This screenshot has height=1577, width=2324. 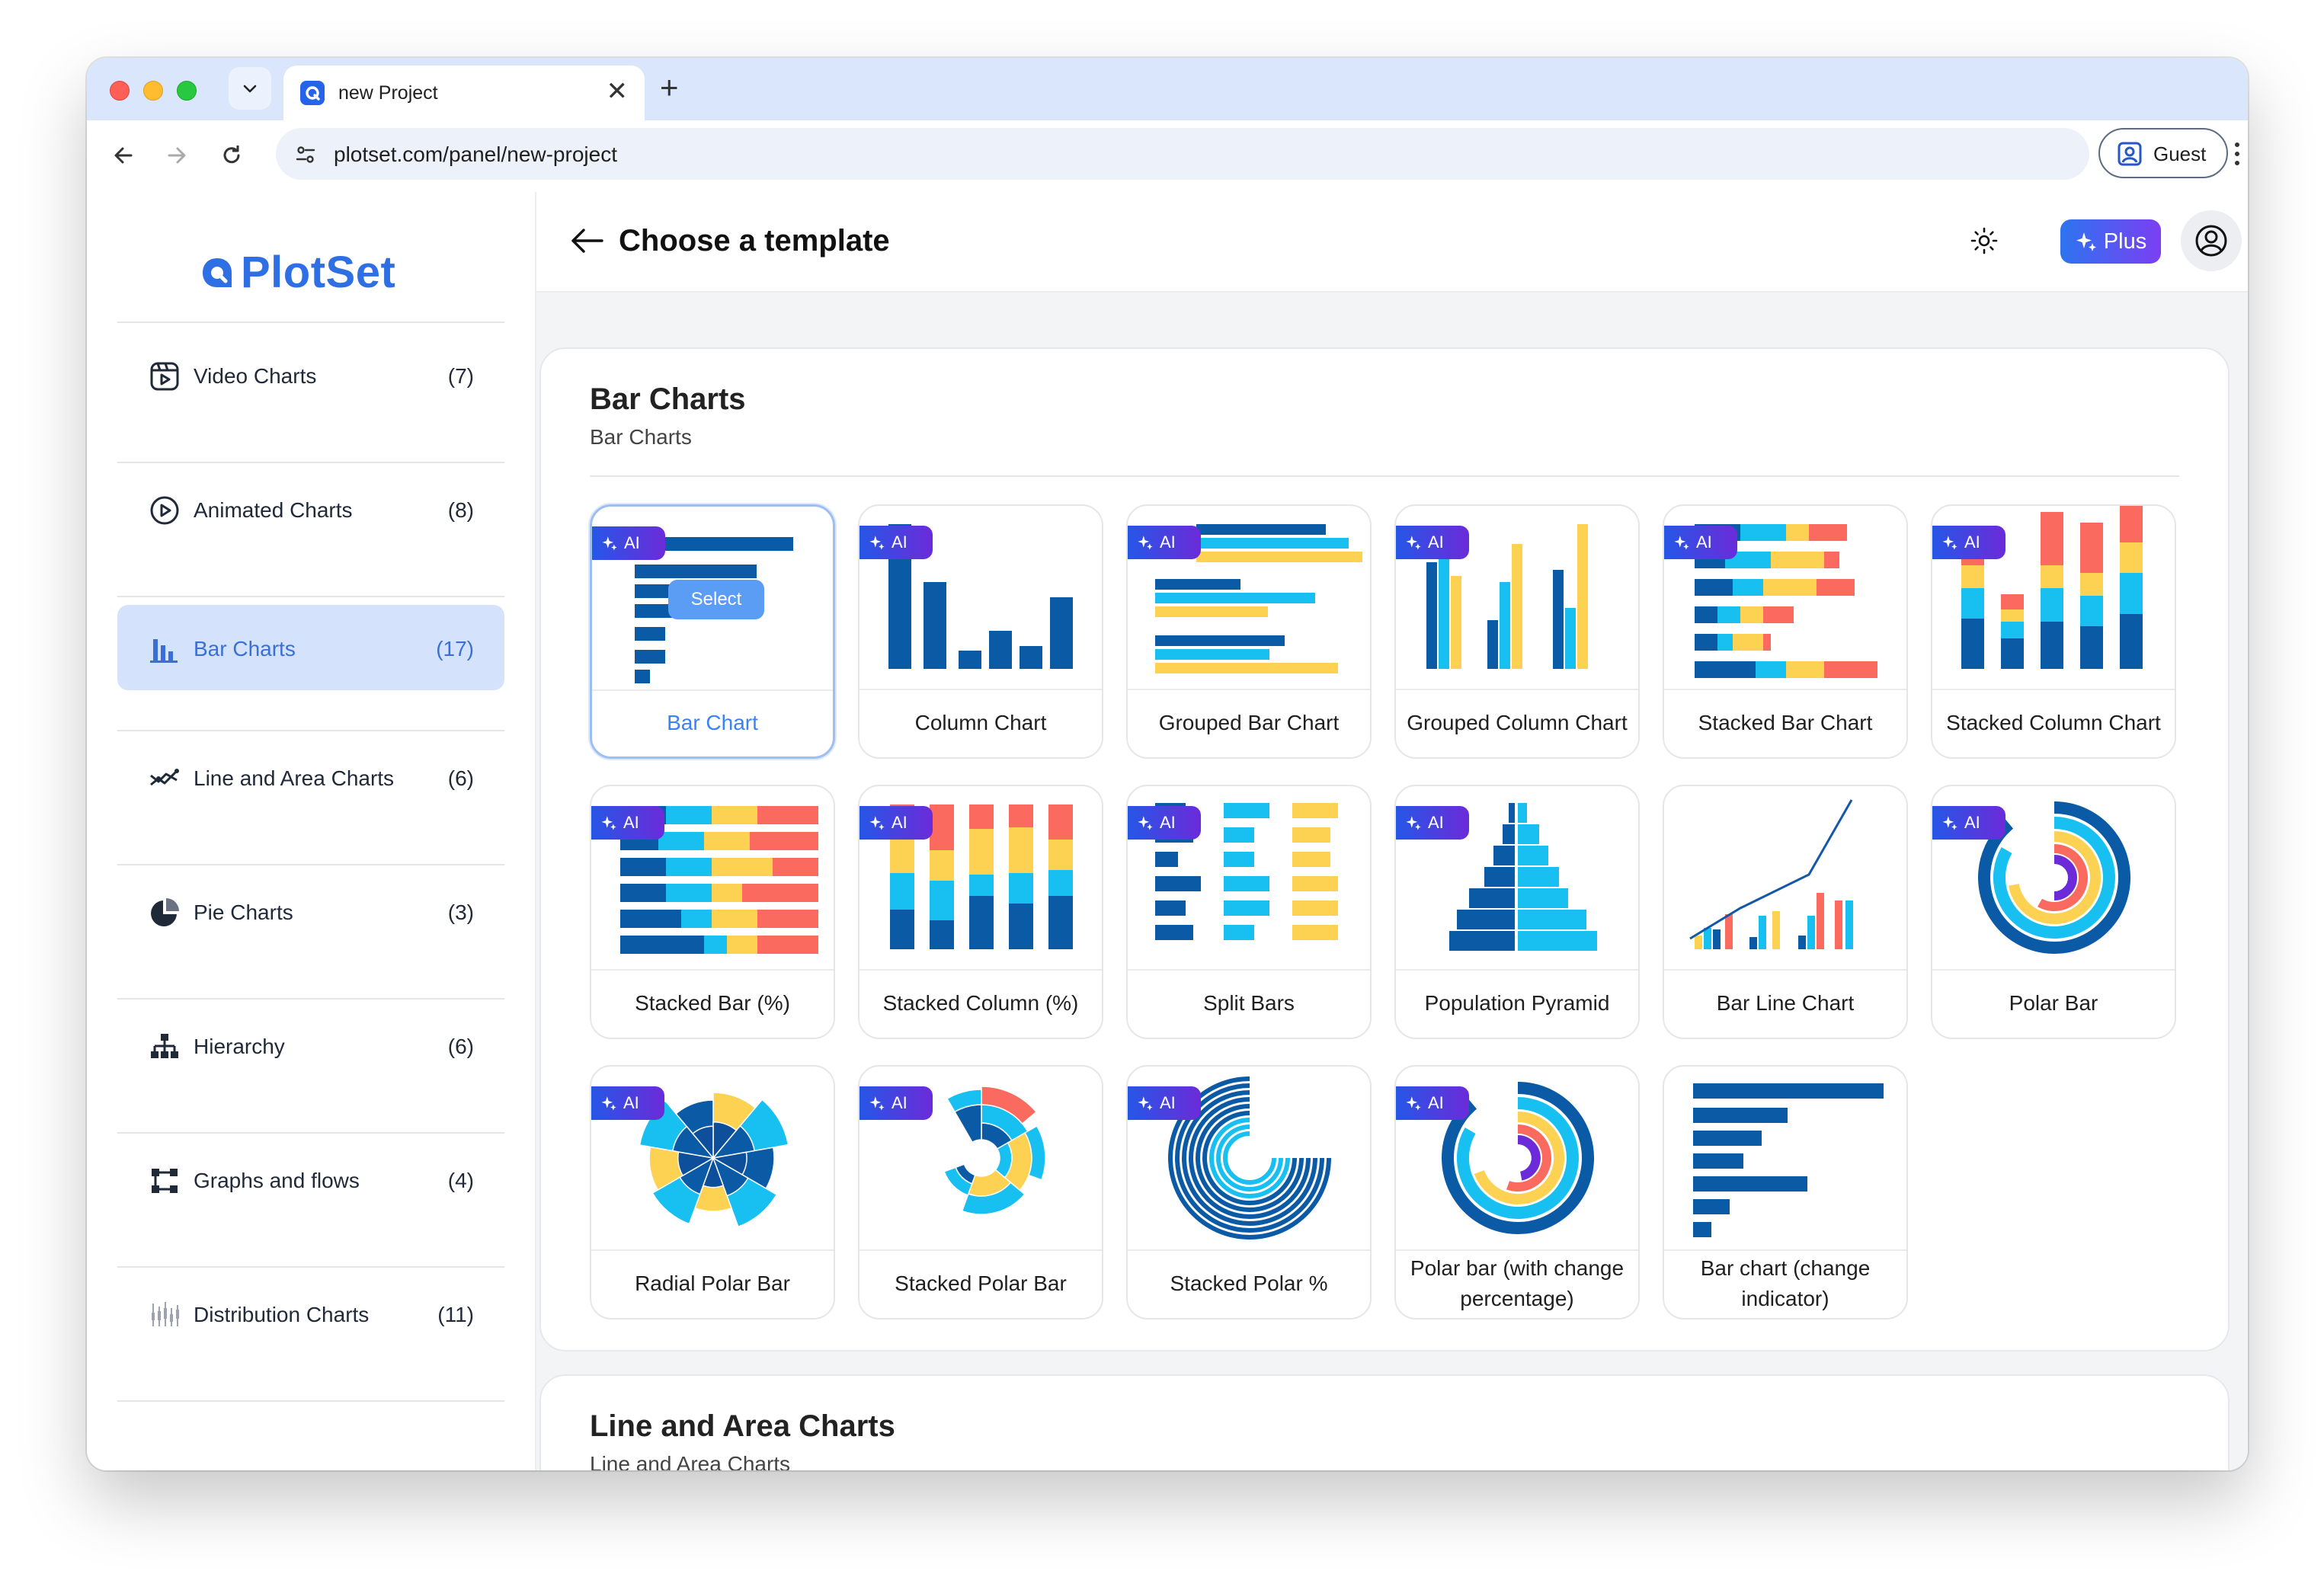 What do you see at coordinates (244, 912) in the screenshot?
I see `sidebar-item-label: Pie Charts` at bounding box center [244, 912].